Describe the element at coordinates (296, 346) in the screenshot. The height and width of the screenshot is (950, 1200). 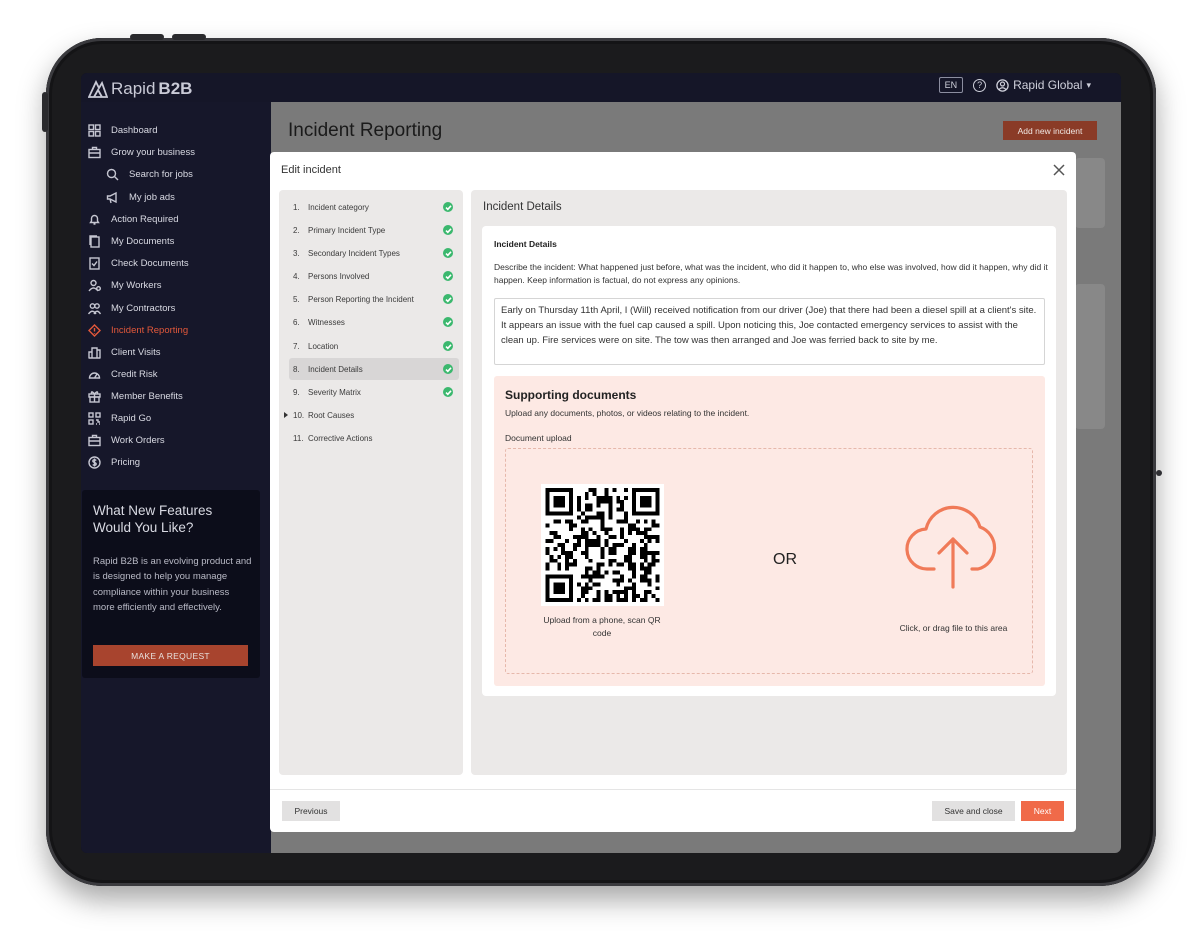
I see `step-number: 7.` at that location.